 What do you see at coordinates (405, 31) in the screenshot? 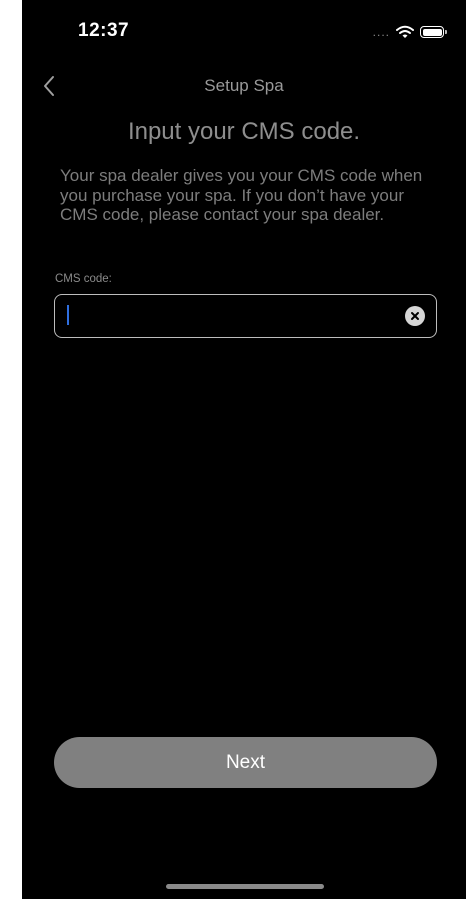
I see `wifi-icon` at bounding box center [405, 31].